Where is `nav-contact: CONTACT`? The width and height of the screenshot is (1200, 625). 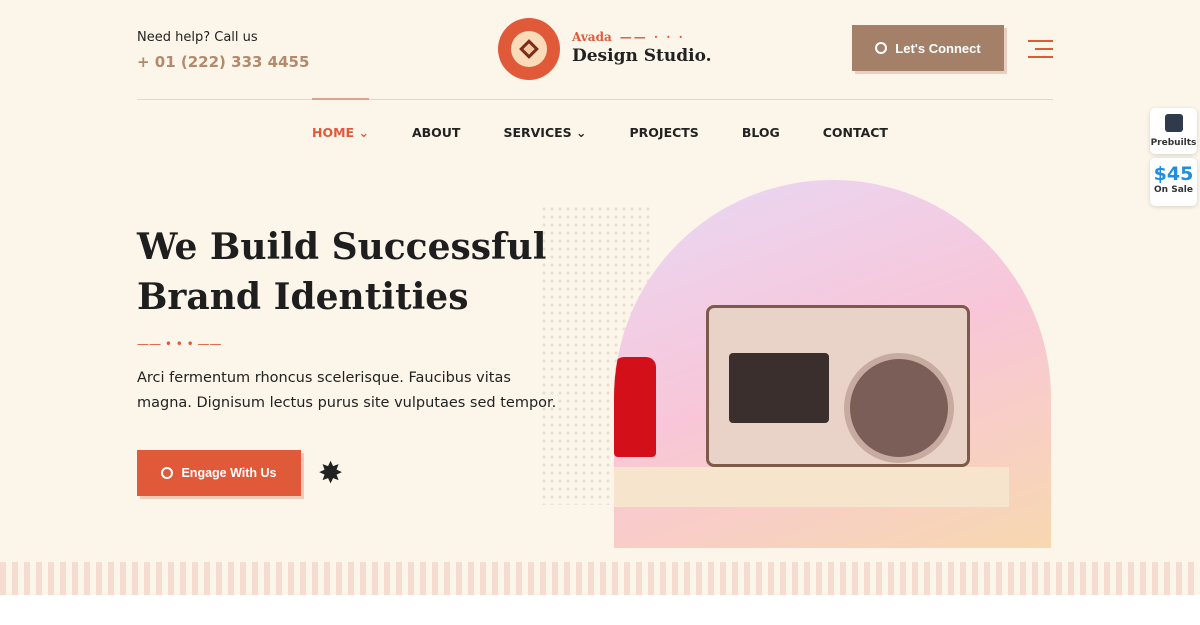
nav-contact: CONTACT is located at coordinates (855, 132).